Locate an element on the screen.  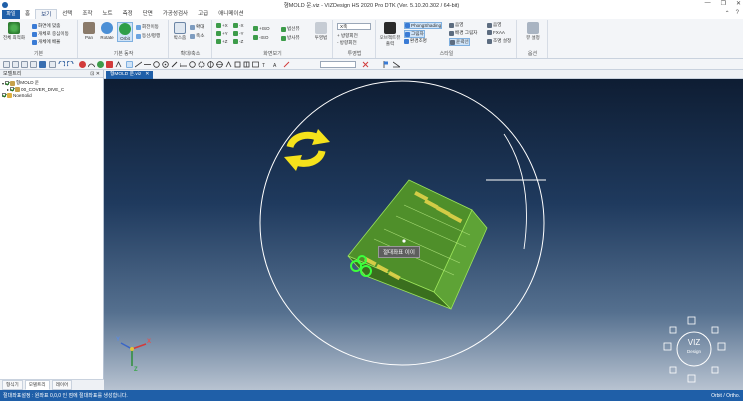
new-file-icon is located at coordinates (6, 64).